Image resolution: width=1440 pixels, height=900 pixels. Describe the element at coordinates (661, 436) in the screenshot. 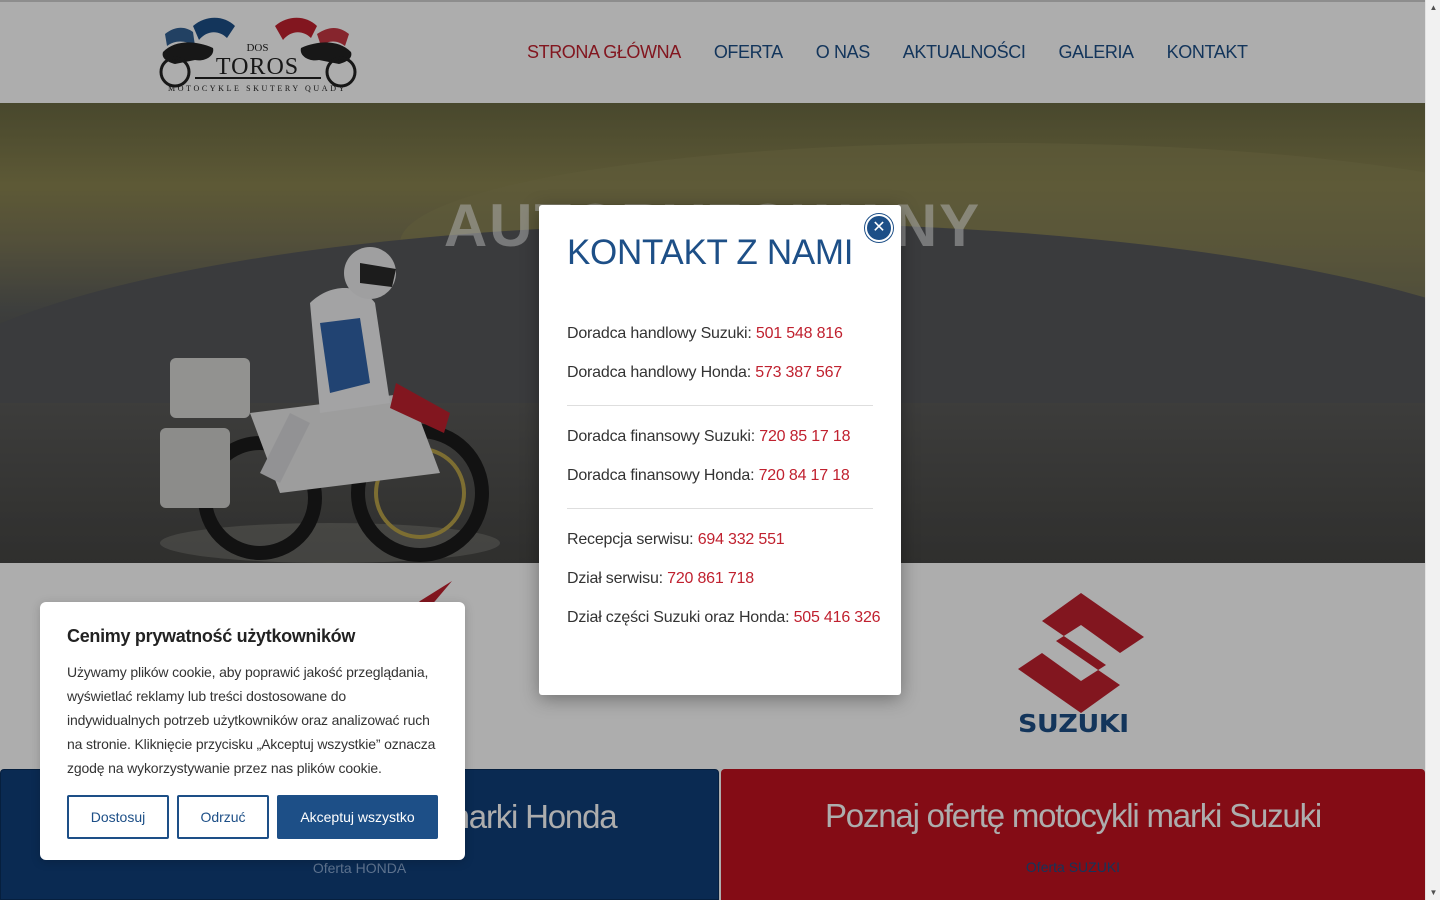

I see `contact-label: Doradca finansowy Suzuki:` at that location.